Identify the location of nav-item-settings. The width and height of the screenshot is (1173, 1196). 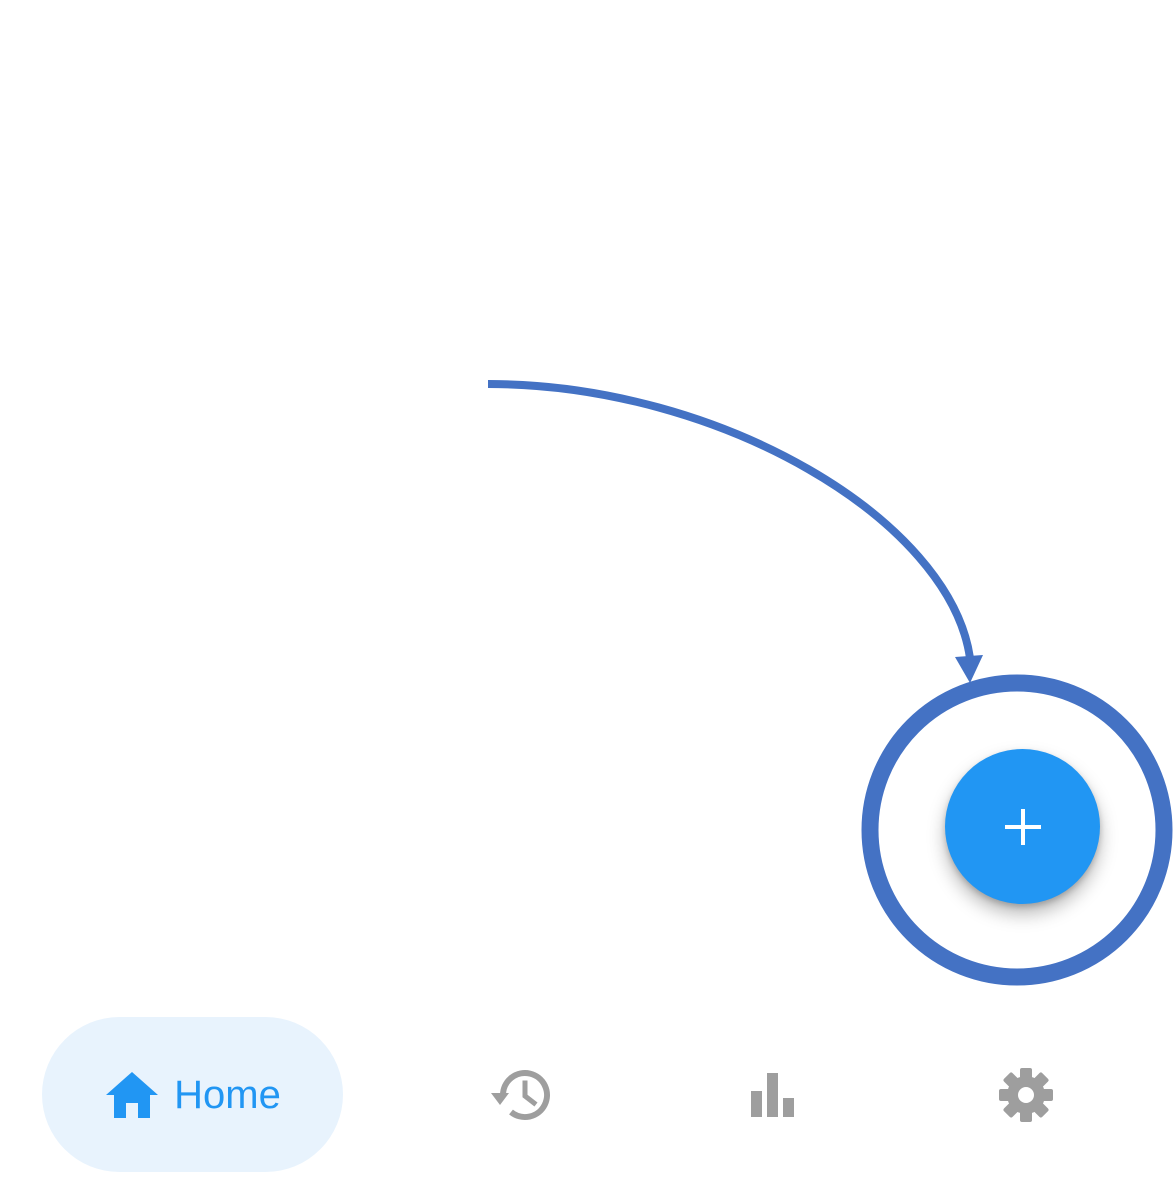
(1026, 1094).